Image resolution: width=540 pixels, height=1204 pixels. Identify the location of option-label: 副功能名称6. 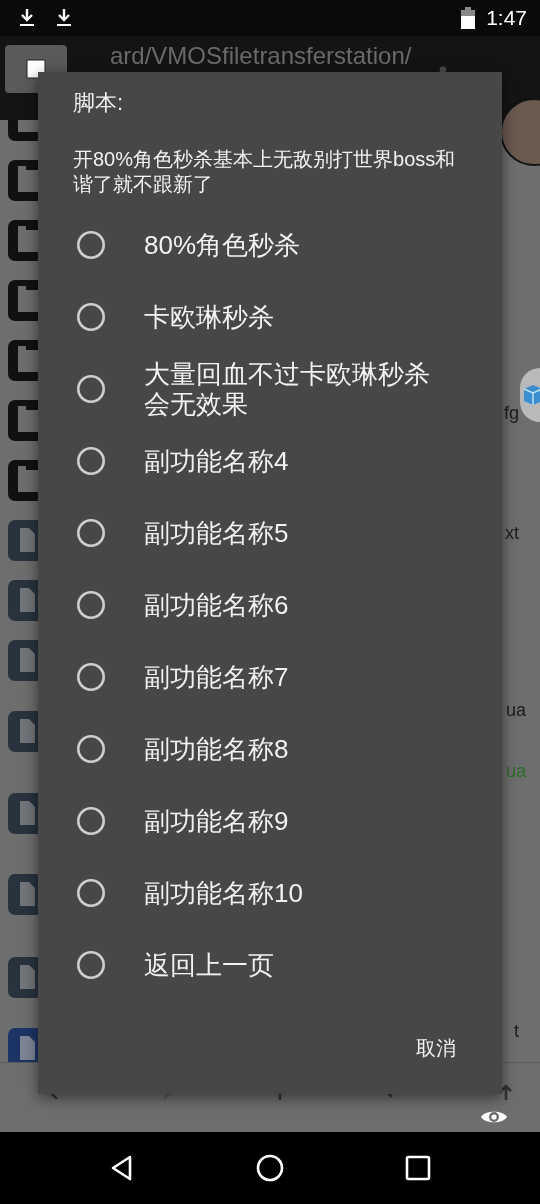
(216, 605).